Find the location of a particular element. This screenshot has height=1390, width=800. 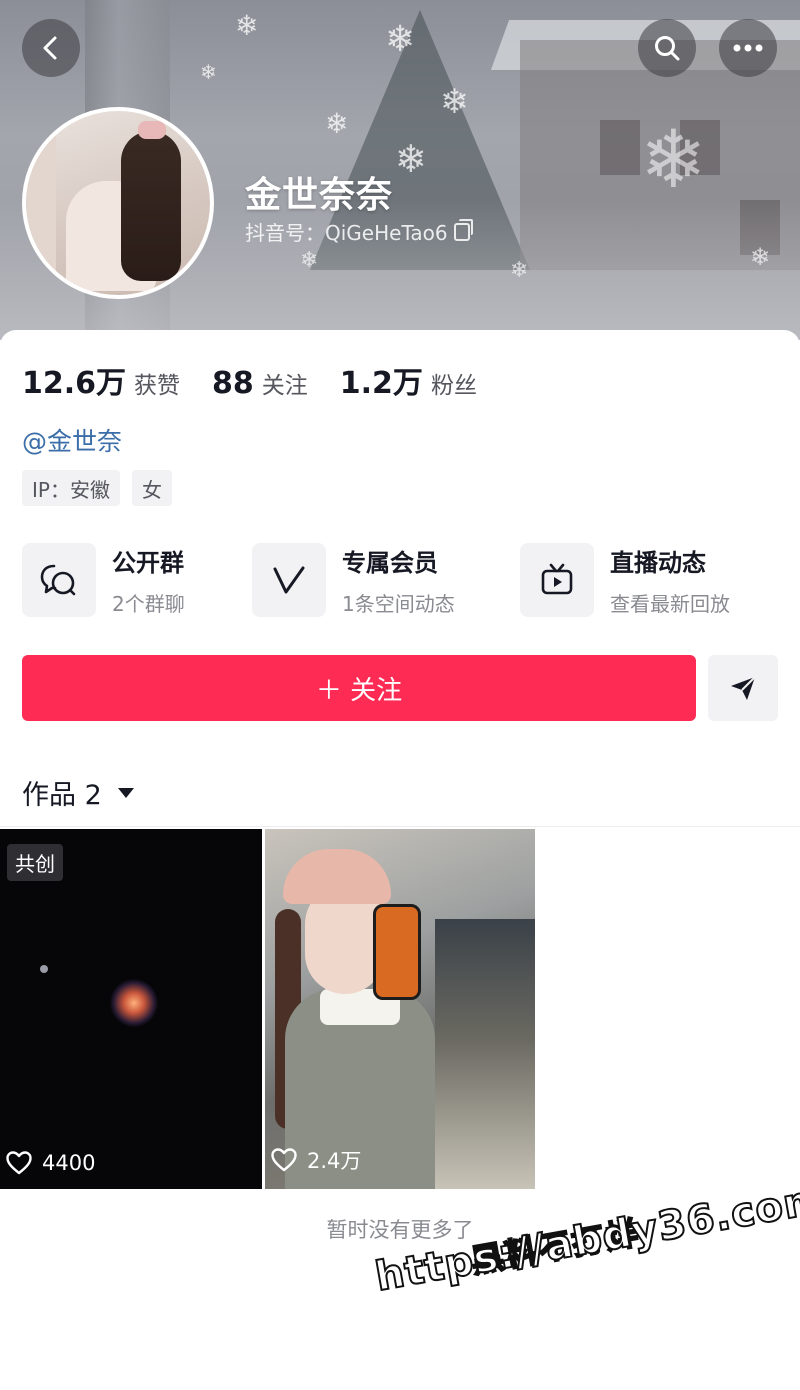

vip-v-icon is located at coordinates (289, 580).